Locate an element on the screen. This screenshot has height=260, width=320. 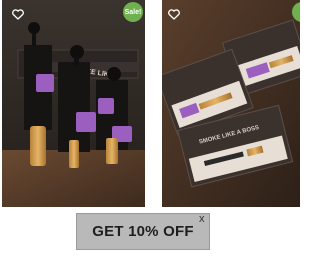
sale-badge: Sale! is located at coordinates (133, 12).